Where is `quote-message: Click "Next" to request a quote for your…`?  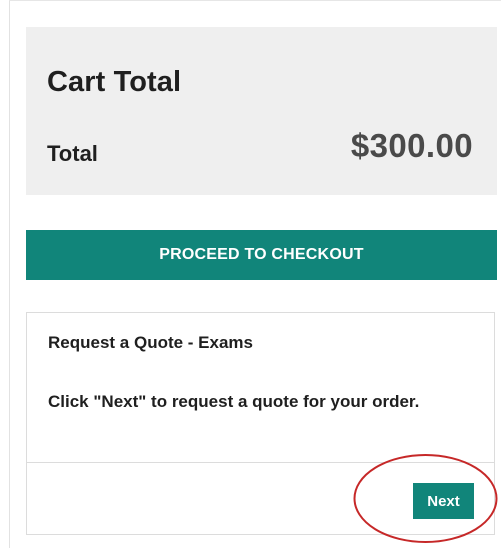
quote-message: Click "Next" to request a quote for your… is located at coordinates (234, 401).